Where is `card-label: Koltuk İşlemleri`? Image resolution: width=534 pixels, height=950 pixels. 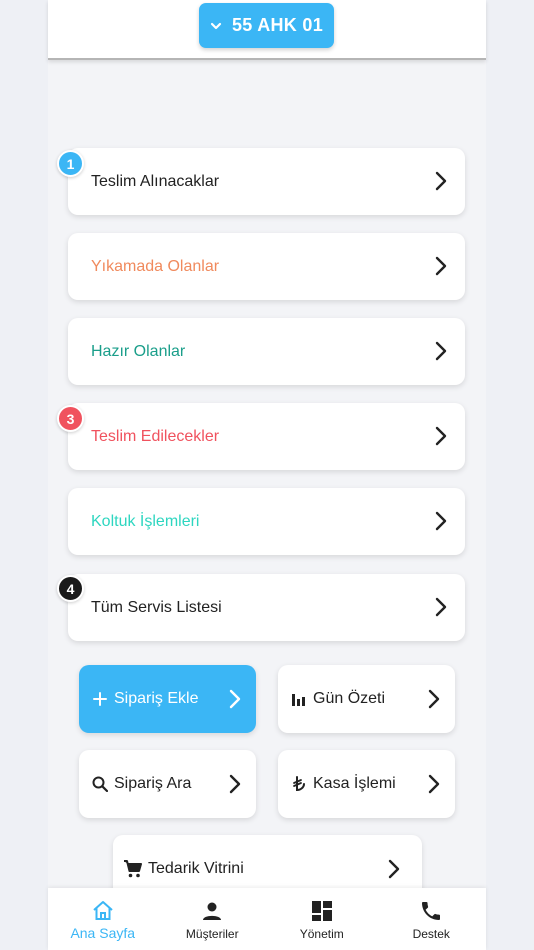 card-label: Koltuk İşlemleri is located at coordinates (145, 521).